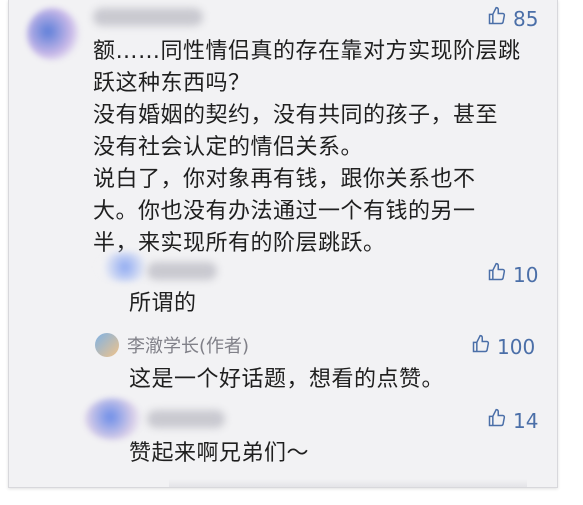 This screenshot has width=583, height=505. What do you see at coordinates (516, 346) in the screenshot?
I see `like-count: 100` at bounding box center [516, 346].